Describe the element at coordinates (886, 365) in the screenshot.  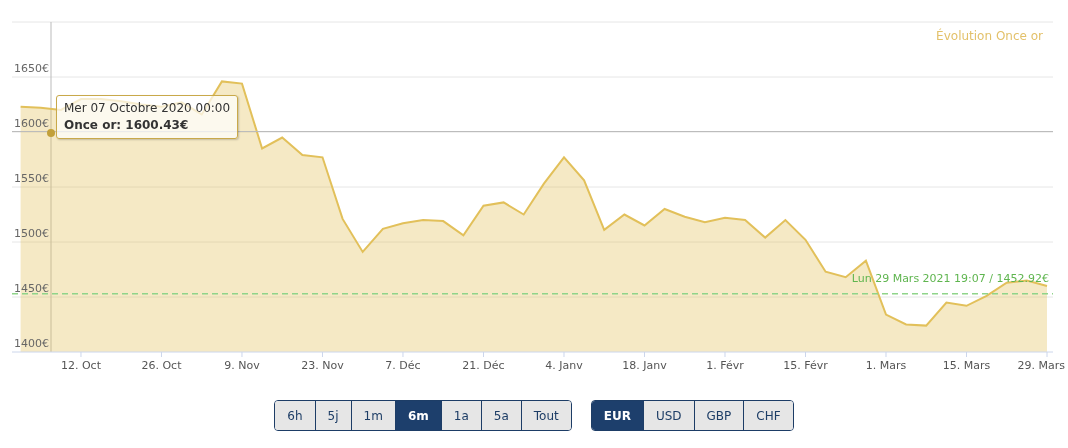
I see `x-axis-label: 1. Mars` at that location.